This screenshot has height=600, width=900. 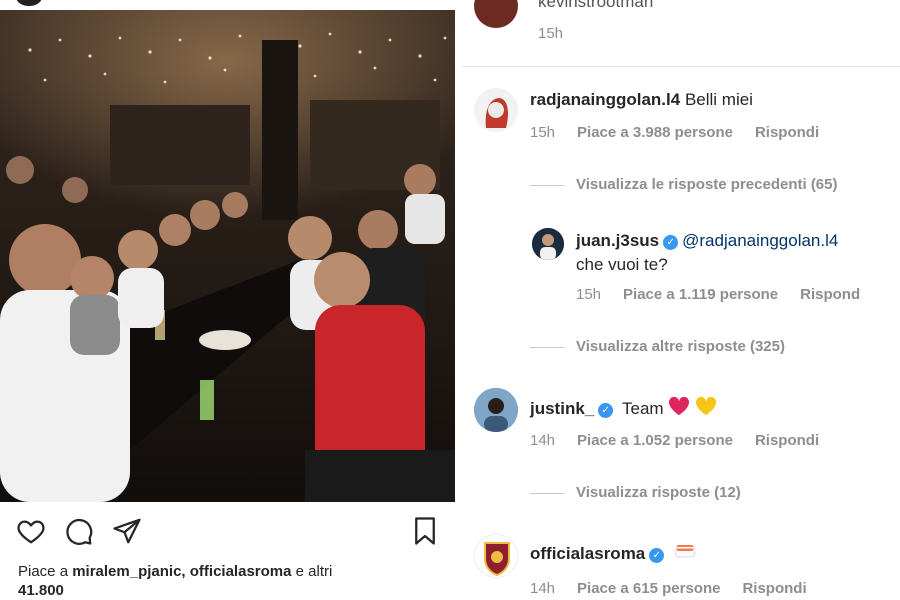 What do you see at coordinates (29, 3) in the screenshot?
I see `post-author-avatar` at bounding box center [29, 3].